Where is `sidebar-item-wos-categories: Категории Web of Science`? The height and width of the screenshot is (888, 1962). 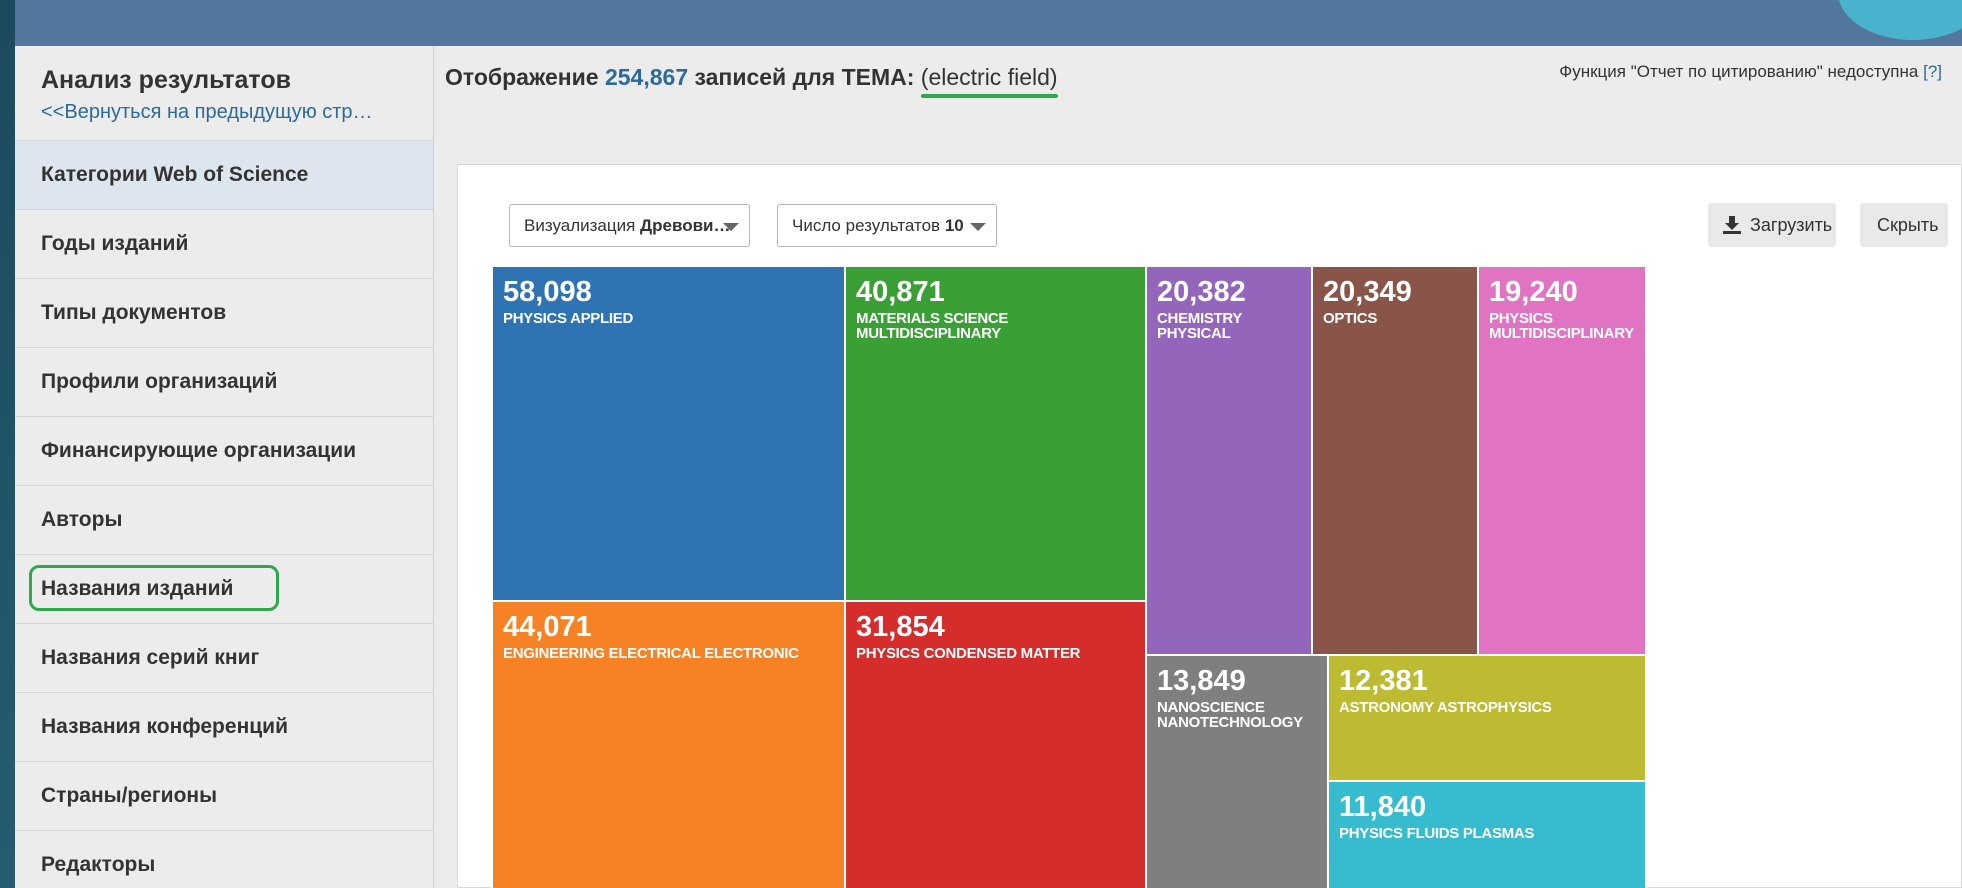
sidebar-item-wos-categories: Категории Web of Science is located at coordinates (224, 174).